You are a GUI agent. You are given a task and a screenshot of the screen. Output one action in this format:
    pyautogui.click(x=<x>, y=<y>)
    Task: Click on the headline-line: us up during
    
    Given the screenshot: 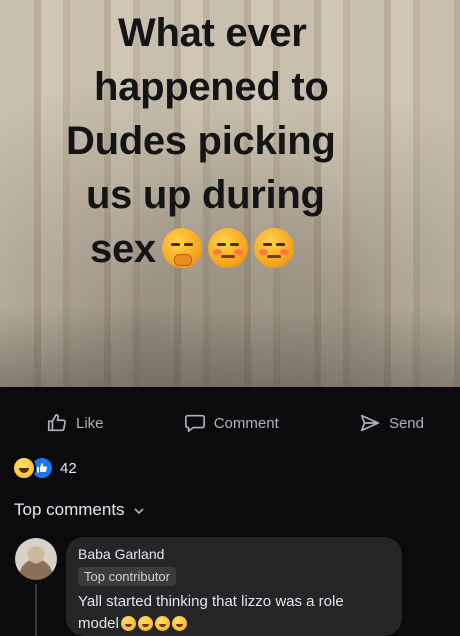 What is the action you would take?
    pyautogui.click(x=205, y=195)
    